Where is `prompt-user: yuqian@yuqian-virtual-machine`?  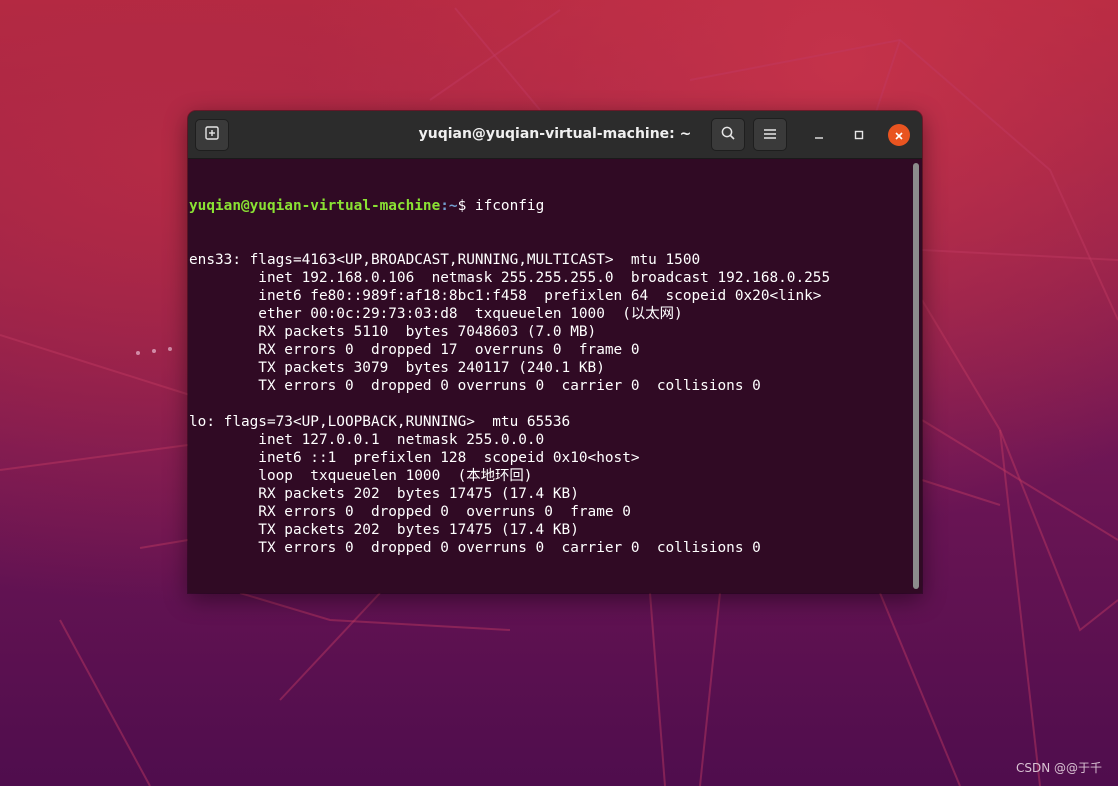
prompt-user: yuqian@yuqian-virtual-machine is located at coordinates (315, 206).